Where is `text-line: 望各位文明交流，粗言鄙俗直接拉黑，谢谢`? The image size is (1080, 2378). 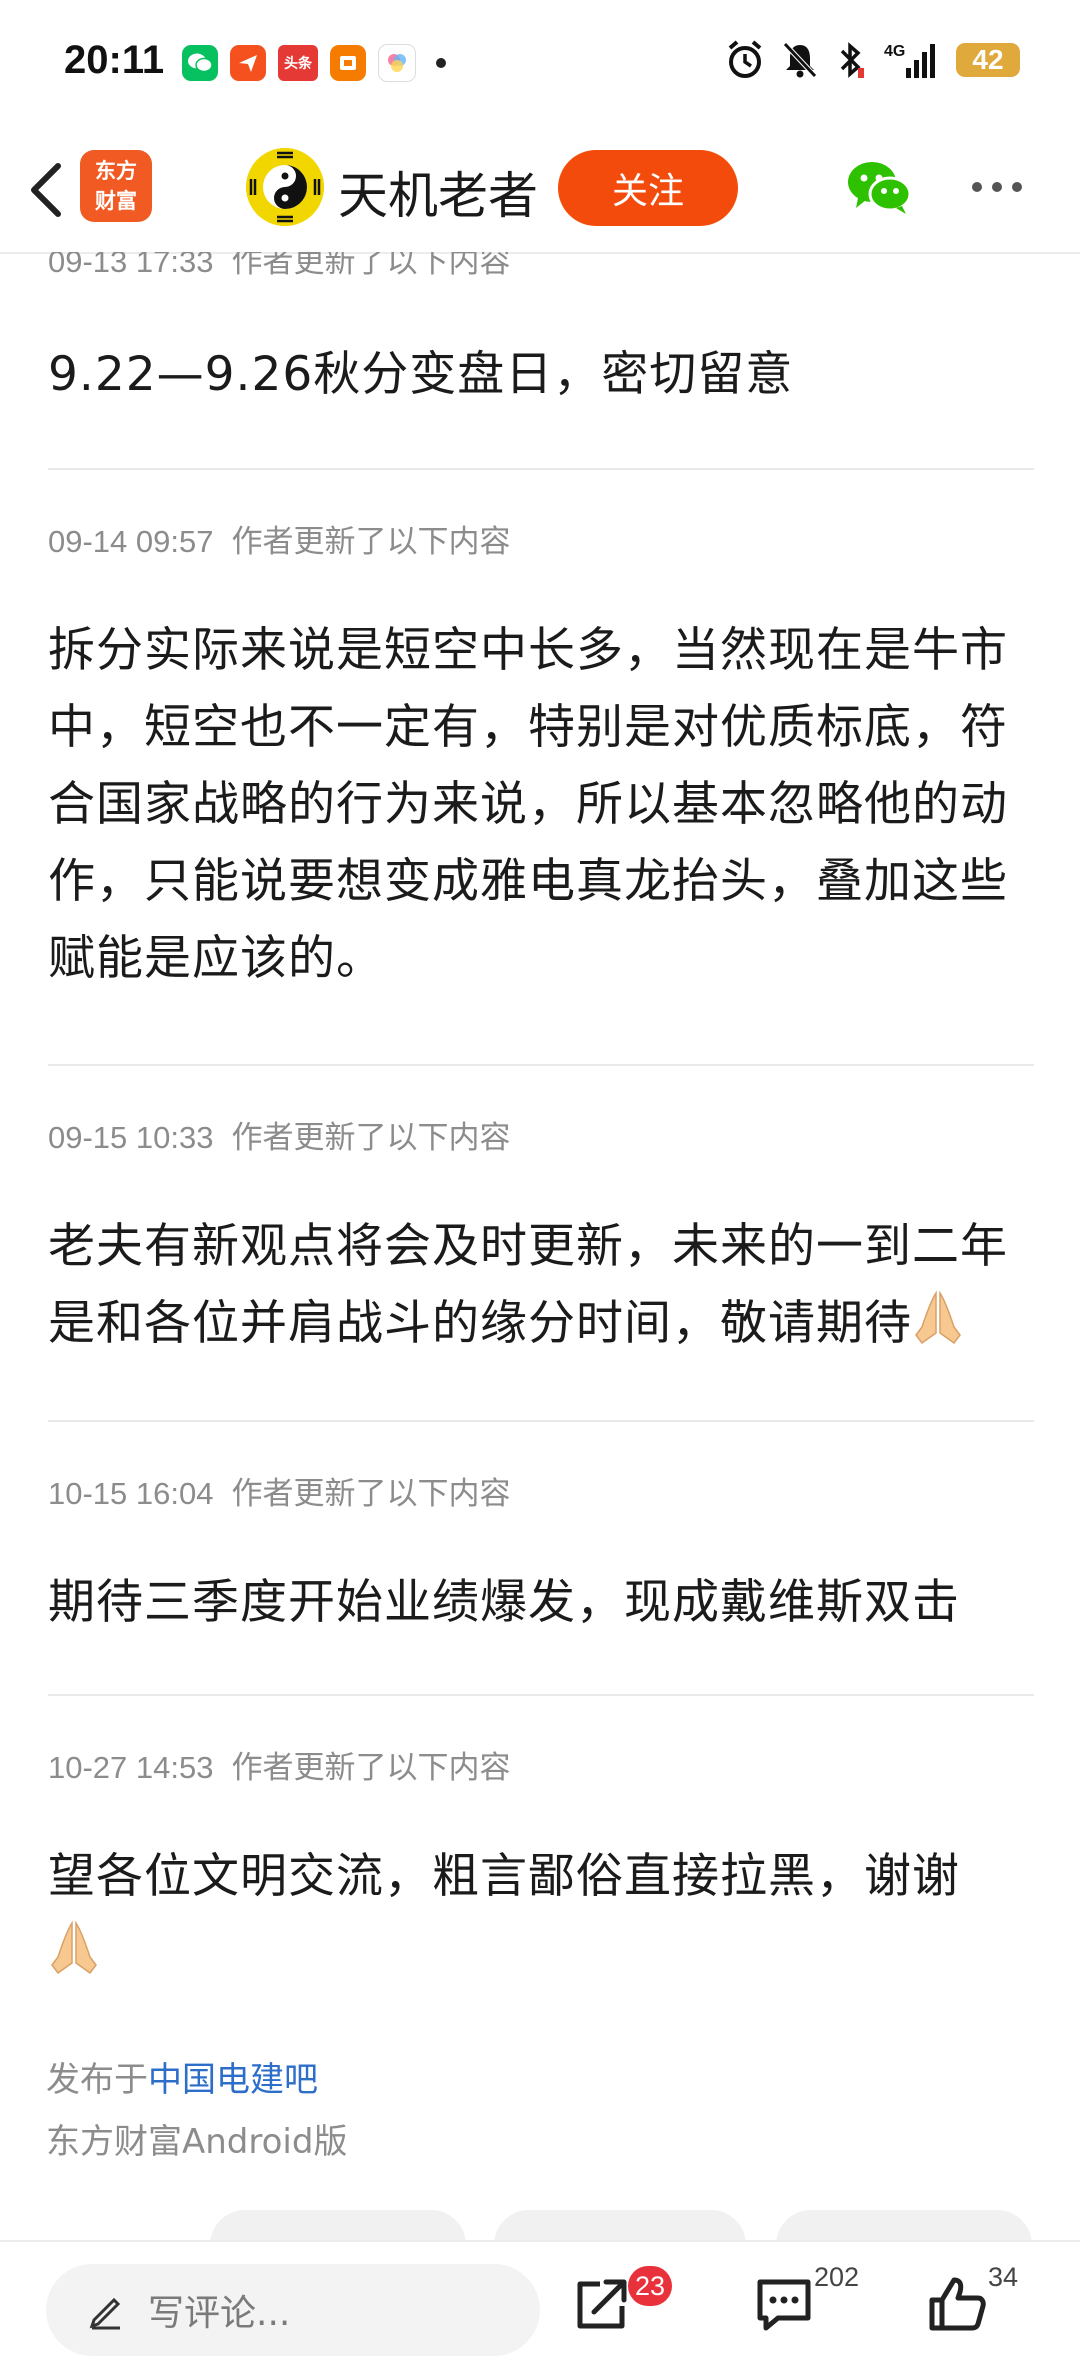
text-line: 望各位文明交流，粗言鄙俗直接拉黑，谢谢 is located at coordinates (504, 1876).